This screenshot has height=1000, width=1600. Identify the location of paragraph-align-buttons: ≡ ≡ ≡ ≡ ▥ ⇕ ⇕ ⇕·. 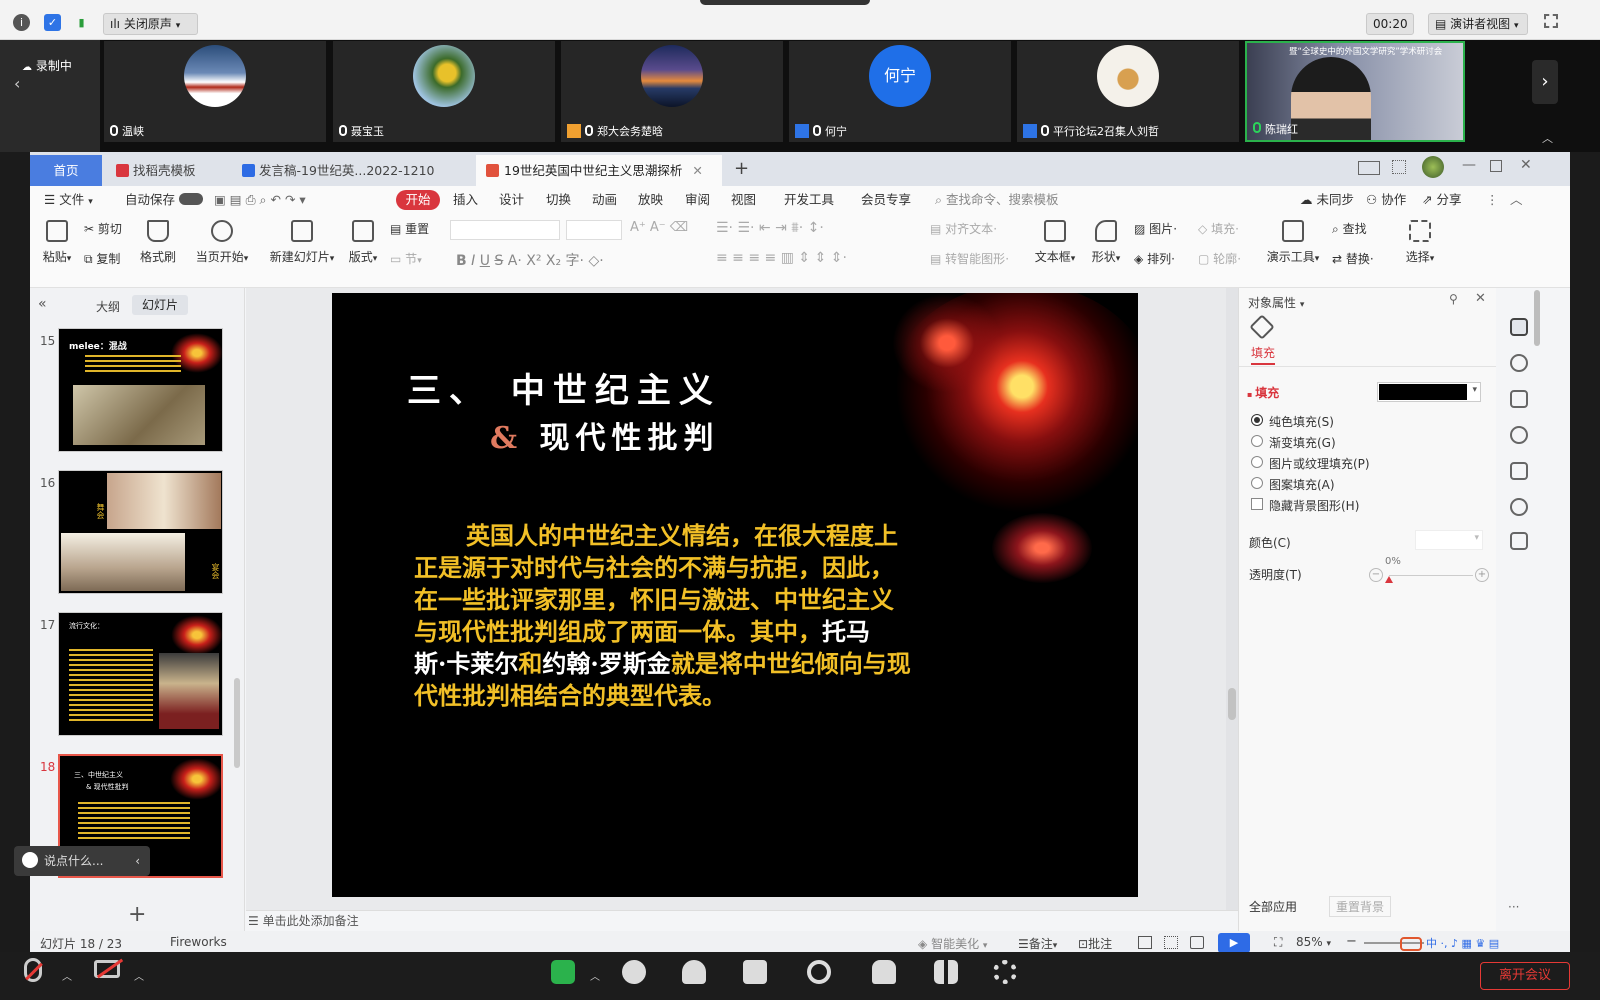
(781, 258).